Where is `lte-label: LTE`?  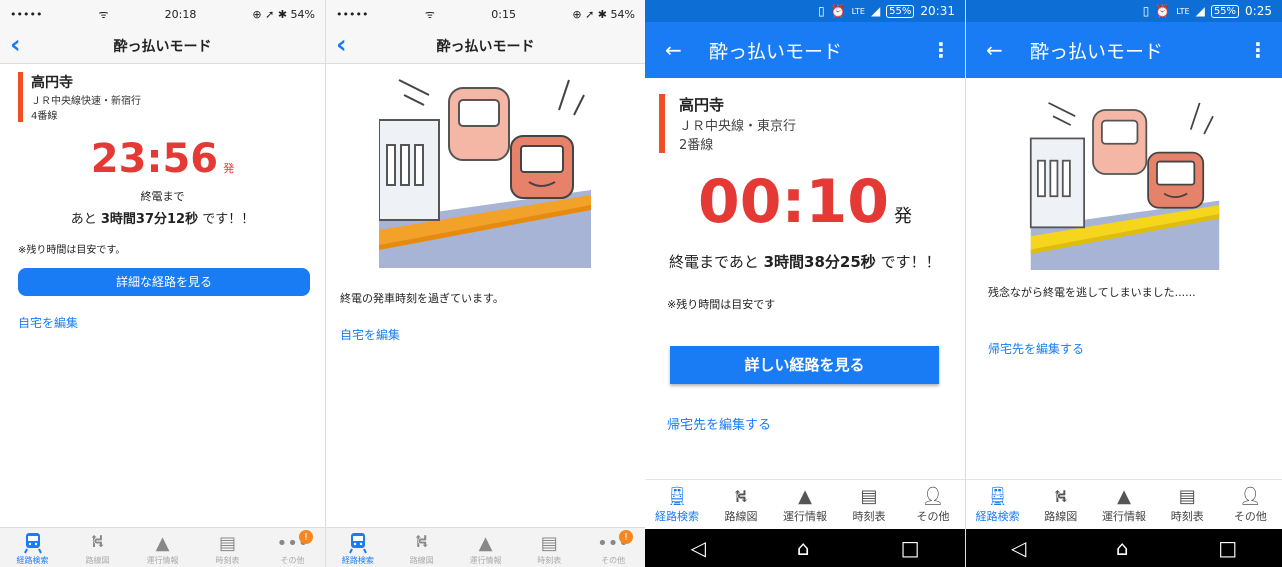
lte-label: LTE is located at coordinates (1183, 11).